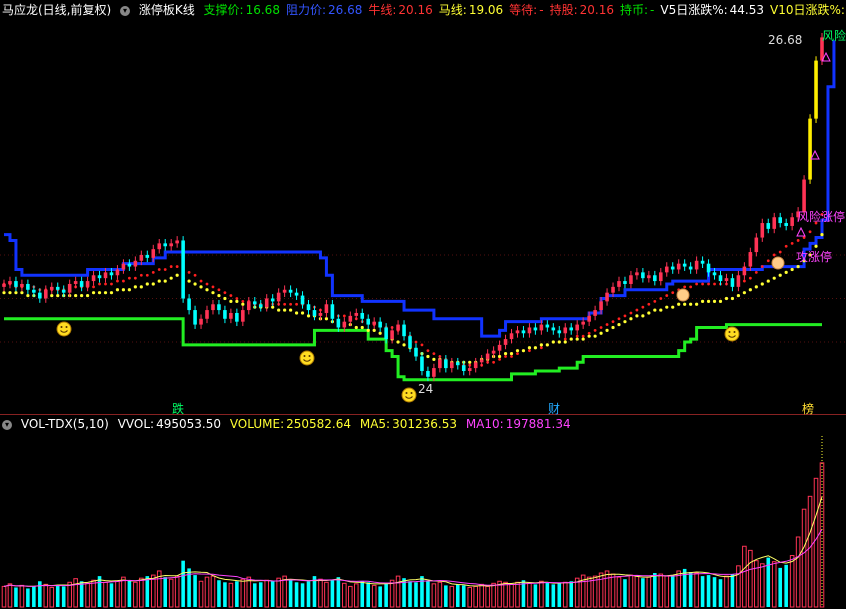  What do you see at coordinates (523, 10) in the screenshot?
I see `indicator-item-label: 等待:` at bounding box center [523, 10].